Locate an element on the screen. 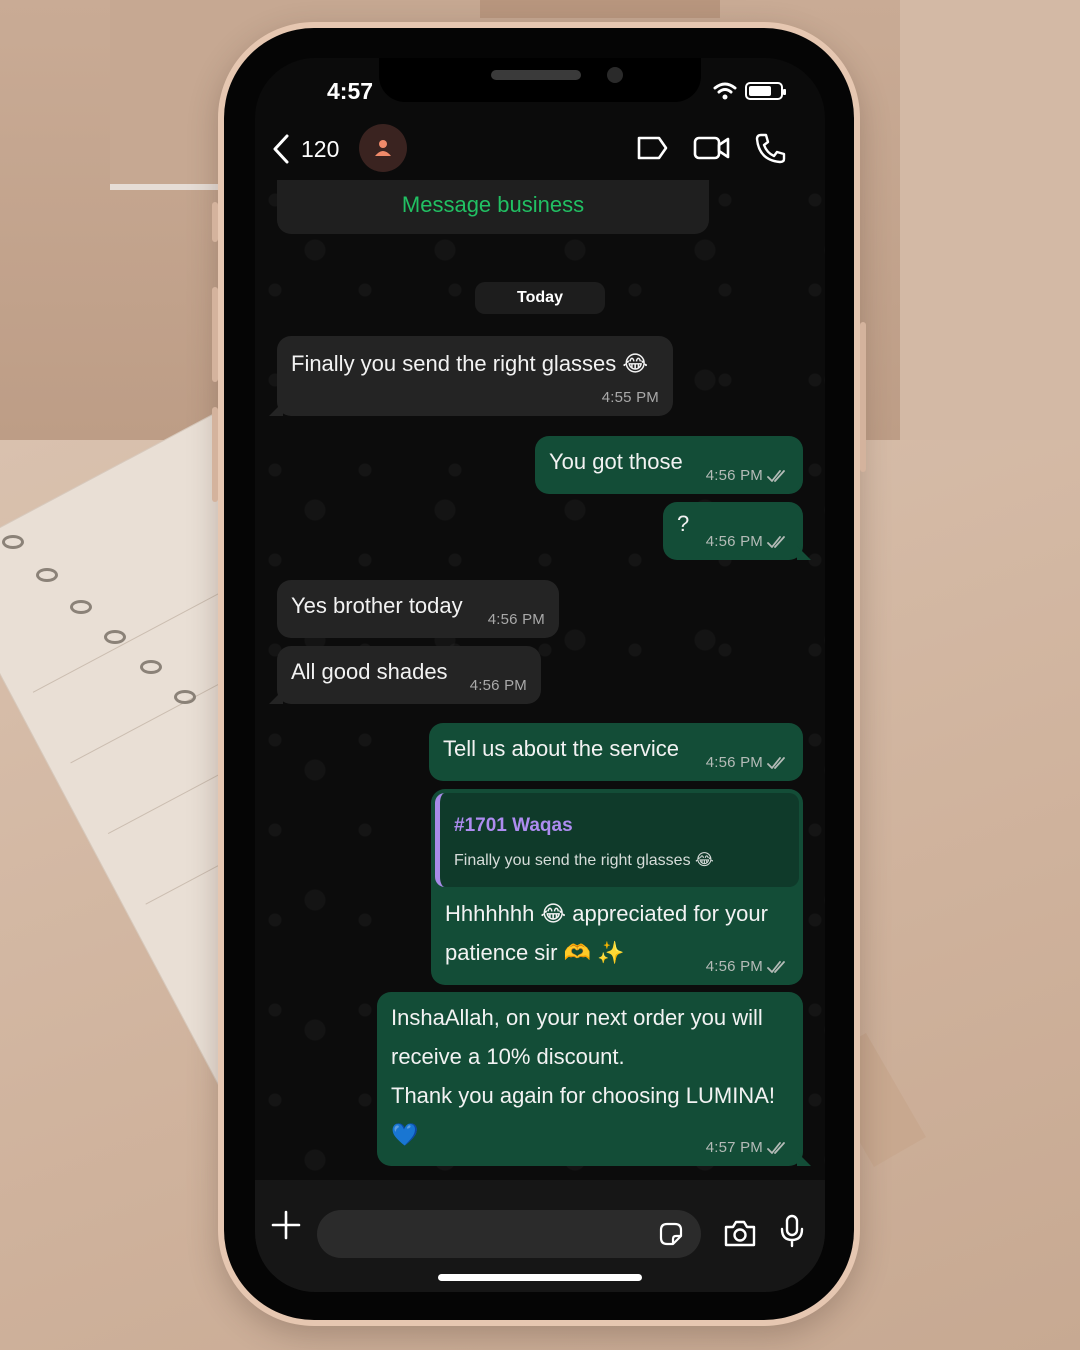 This screenshot has height=1350, width=1080. message-bubble-incoming: All good shades 4:56 PM is located at coordinates (405, 675).